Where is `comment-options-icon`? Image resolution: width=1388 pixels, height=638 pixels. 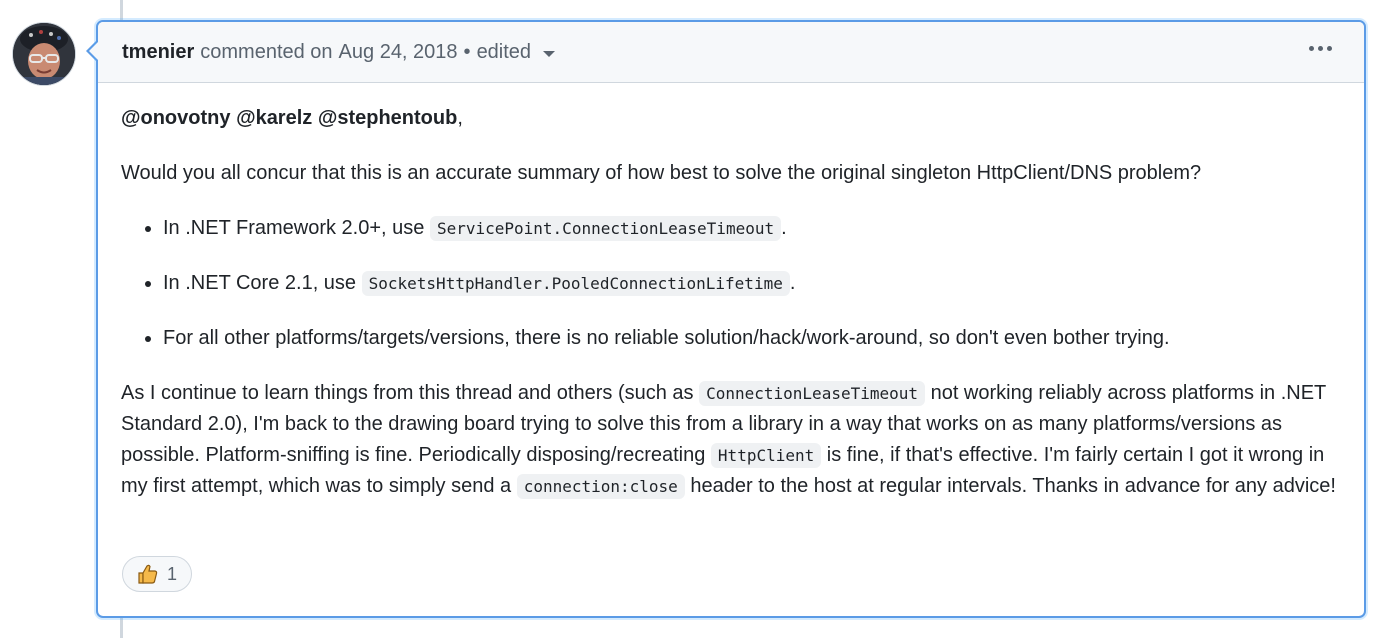
comment-options-icon is located at coordinates (1320, 48).